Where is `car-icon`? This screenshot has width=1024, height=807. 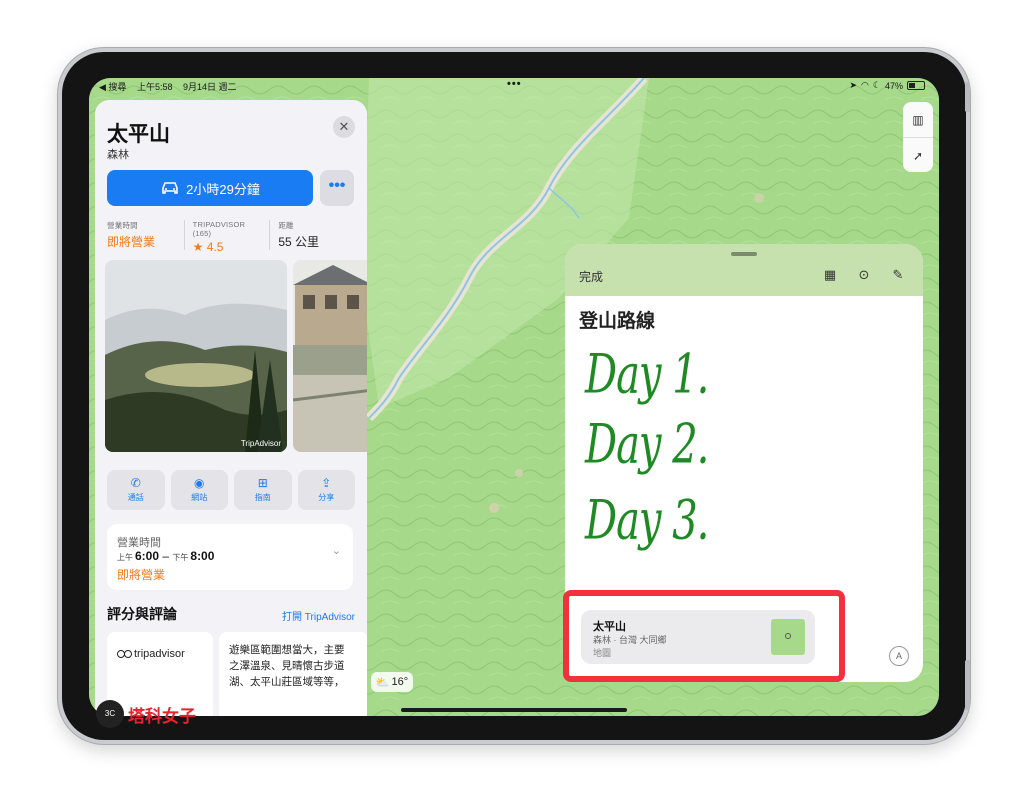
car-icon is located at coordinates (170, 188).